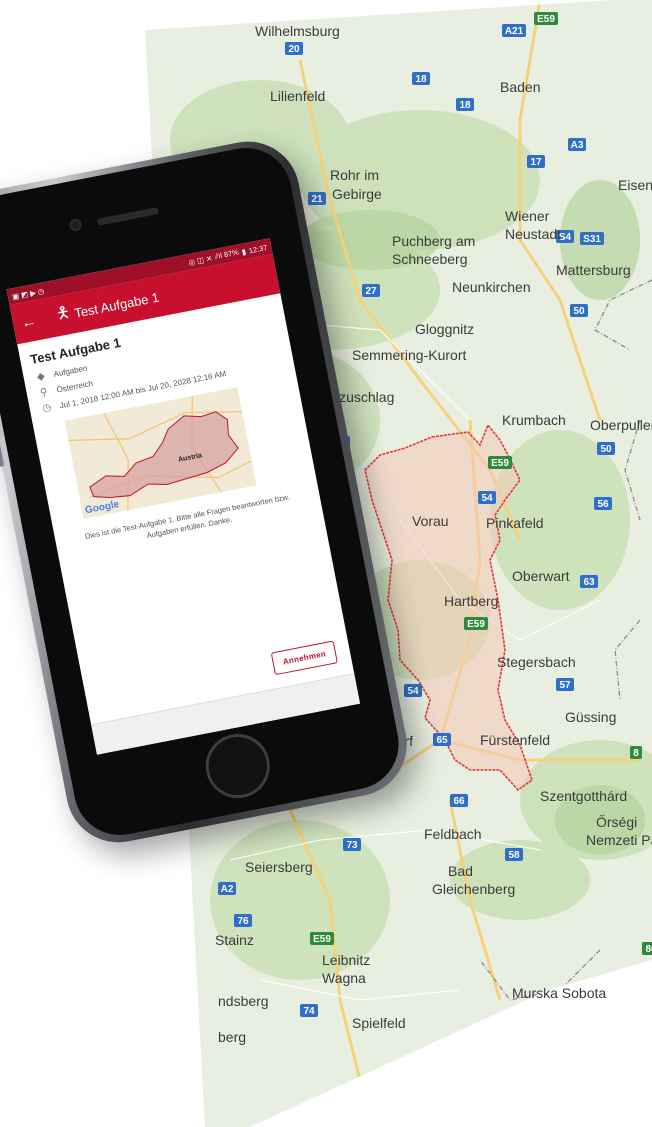 Image resolution: width=652 pixels, height=1127 pixels. I want to click on svg-text: 8, so click(636, 753).